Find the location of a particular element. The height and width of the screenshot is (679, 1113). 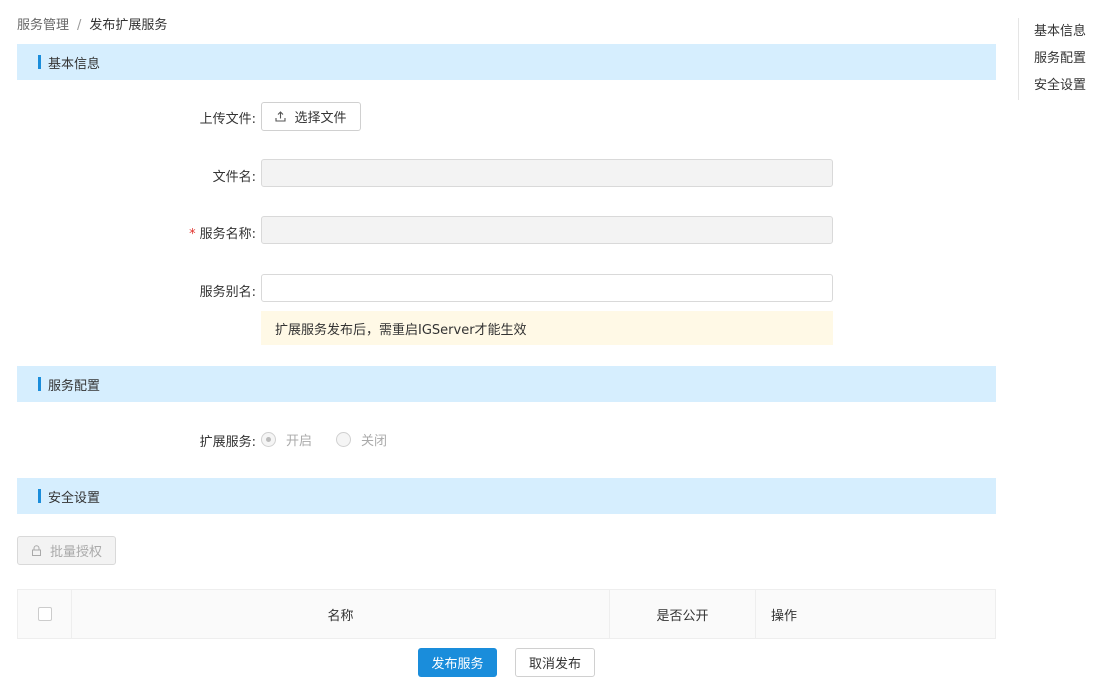

radio-label-off: 关闭 is located at coordinates (374, 441).